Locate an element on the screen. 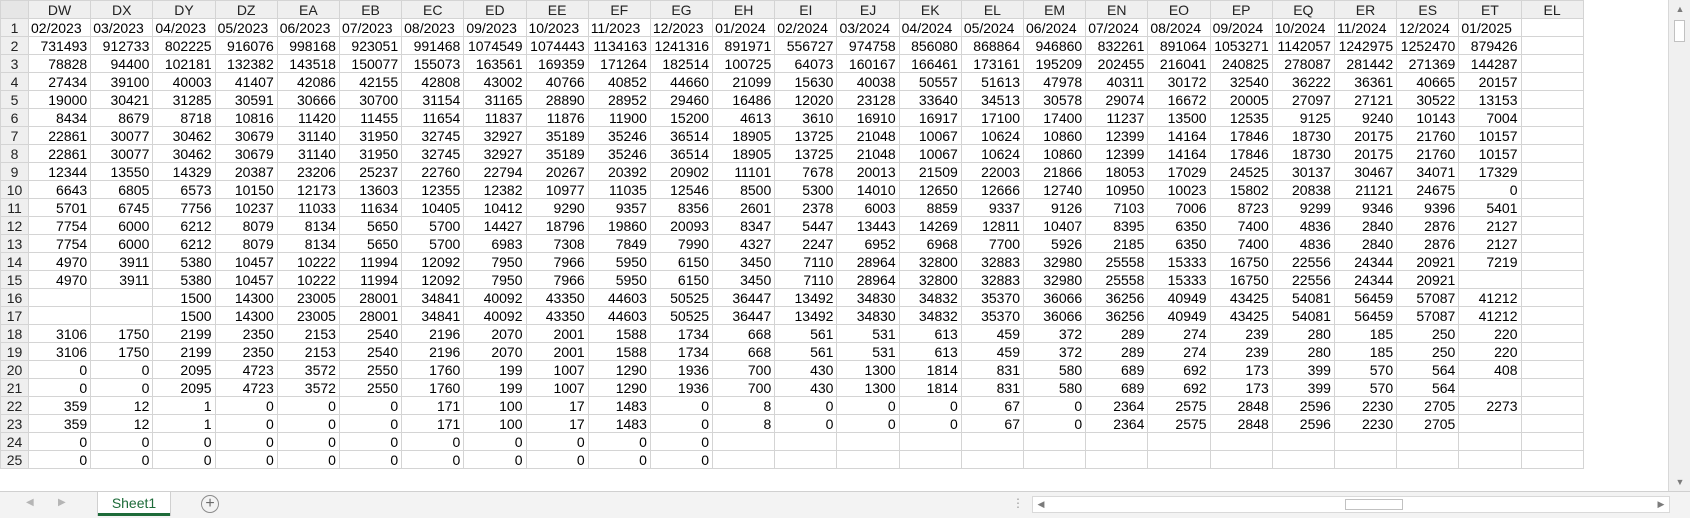 This screenshot has height=518, width=1690. cell: 185 is located at coordinates (1365, 351).